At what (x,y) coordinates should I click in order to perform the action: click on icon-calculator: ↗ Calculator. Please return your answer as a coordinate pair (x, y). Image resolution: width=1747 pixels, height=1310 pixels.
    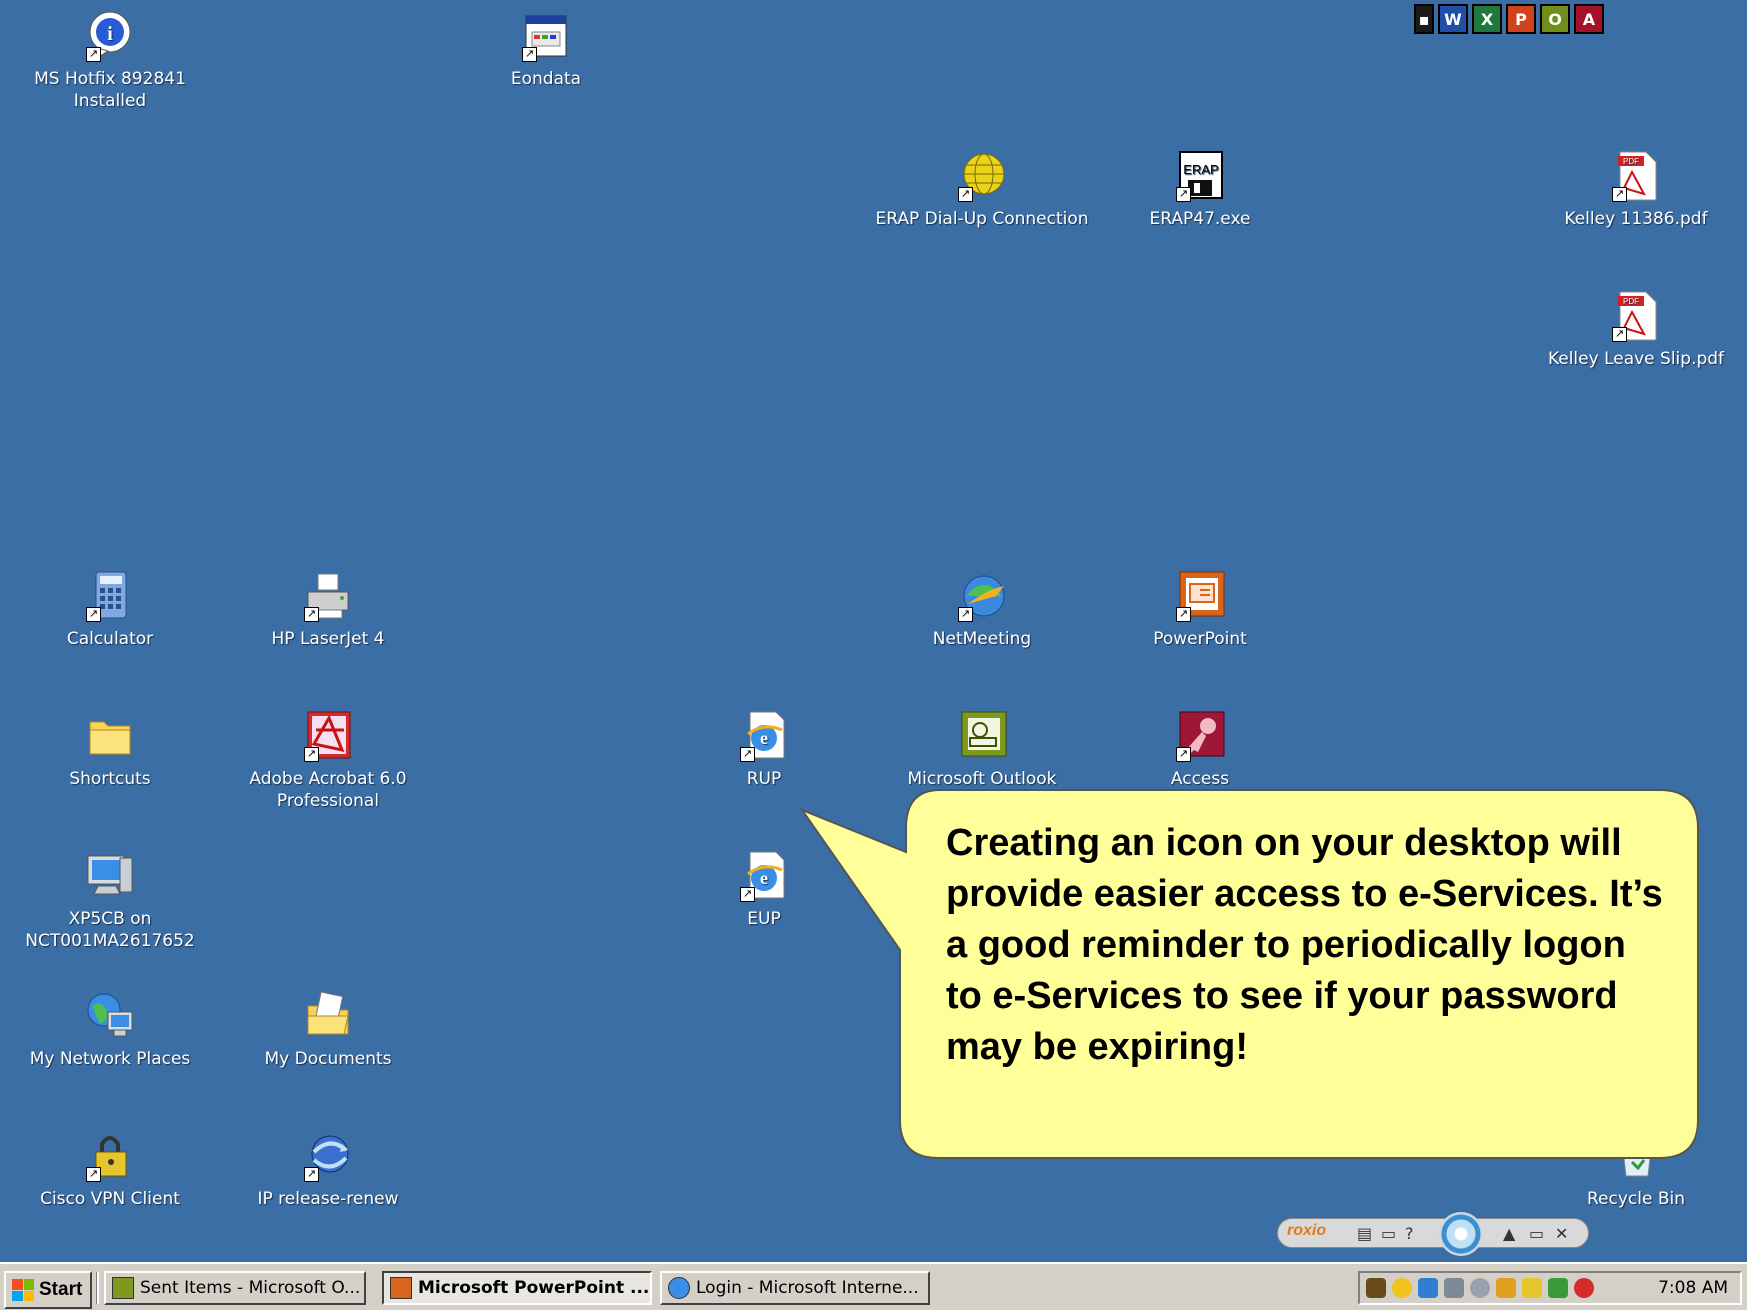
    Looking at the image, I should click on (110, 610).